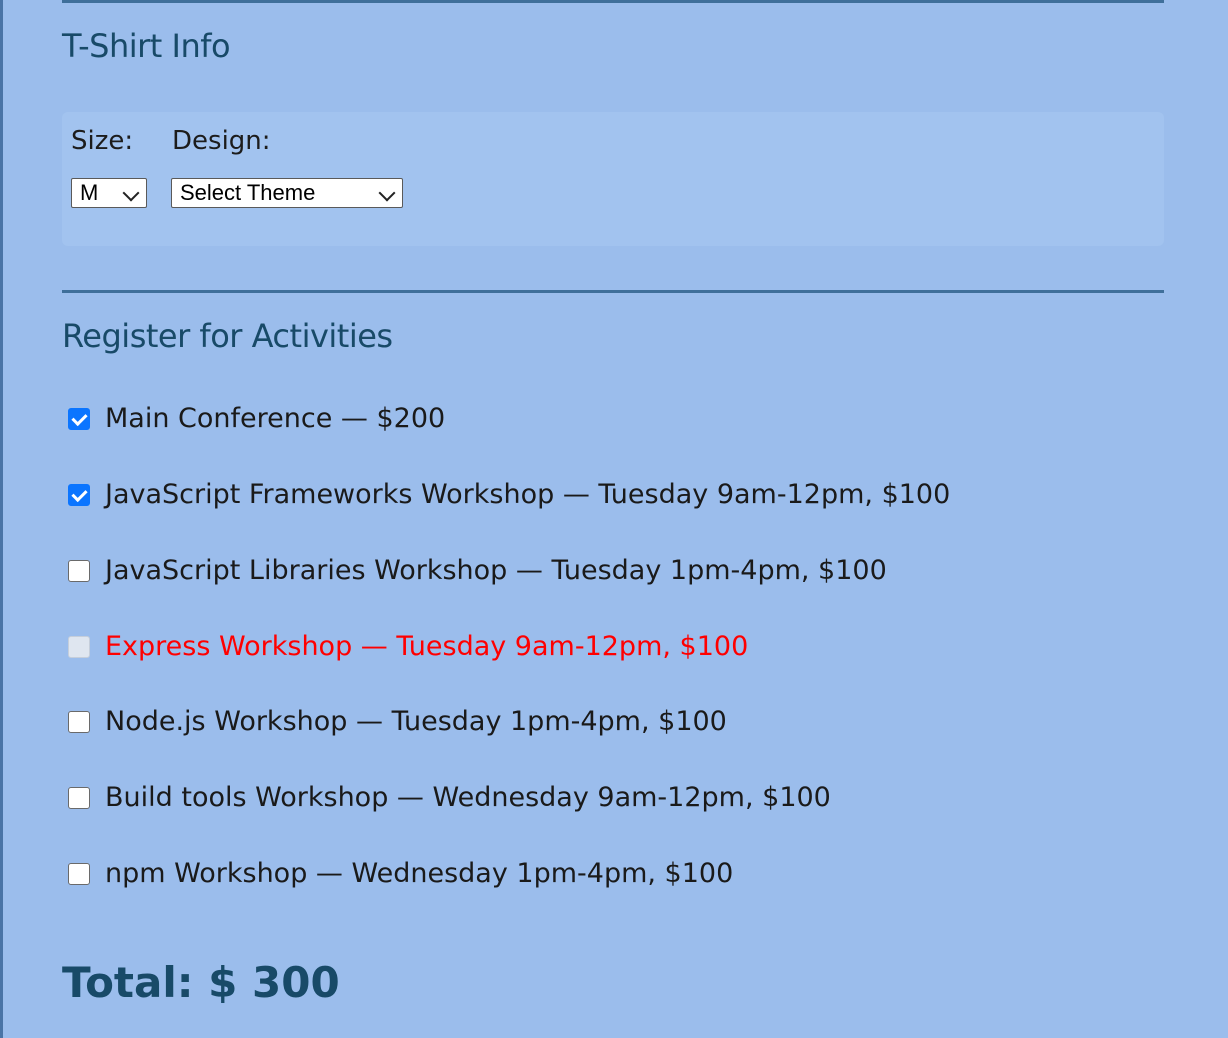 Image resolution: width=1228 pixels, height=1038 pixels. Describe the element at coordinates (248, 192) in the screenshot. I see `design-select-value: Select Theme` at that location.